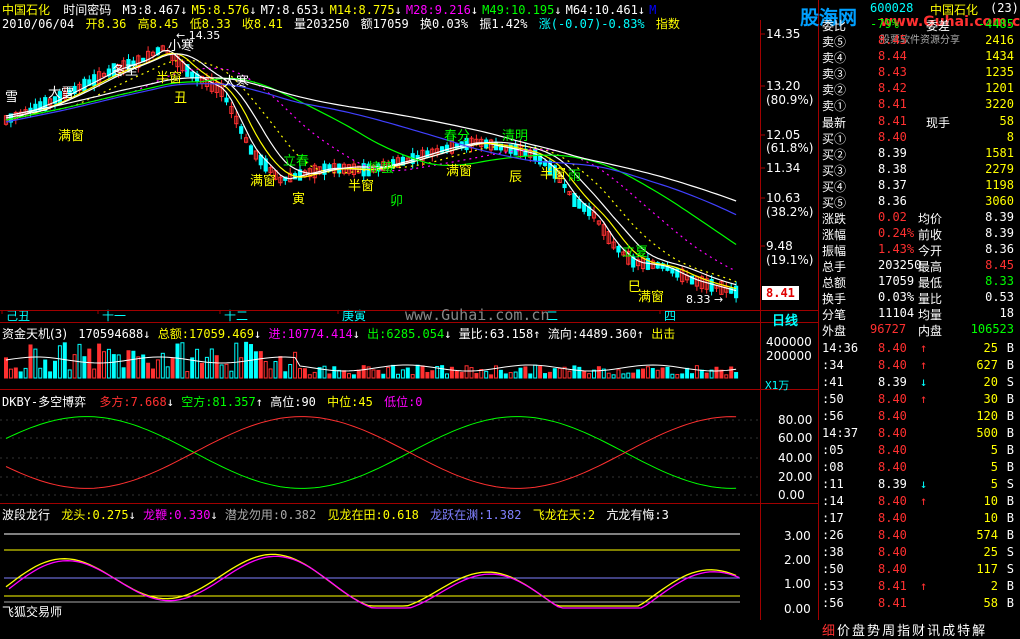  I want to click on tick-time: 14:36, so click(840, 348).